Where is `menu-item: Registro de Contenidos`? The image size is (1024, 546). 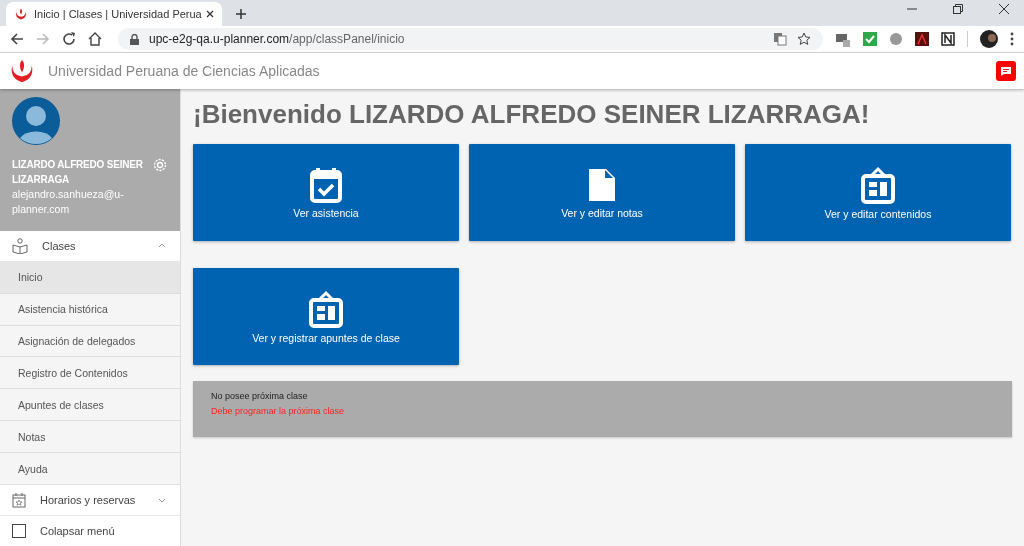
menu-item: Registro de Contenidos is located at coordinates (90, 373).